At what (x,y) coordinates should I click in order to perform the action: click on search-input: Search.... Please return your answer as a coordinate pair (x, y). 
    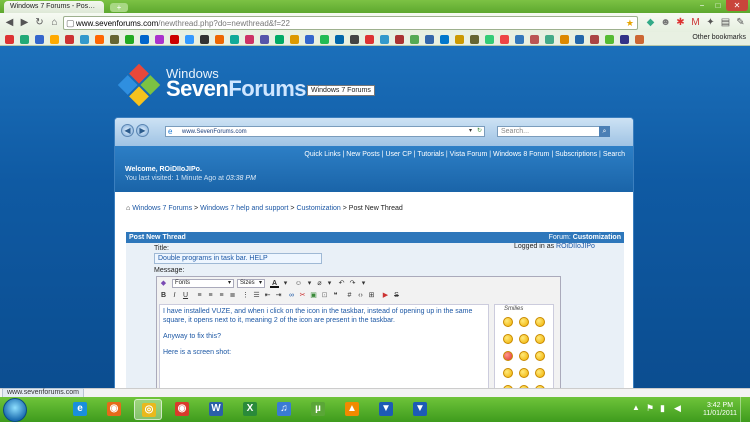
    Looking at the image, I should click on (553, 131).